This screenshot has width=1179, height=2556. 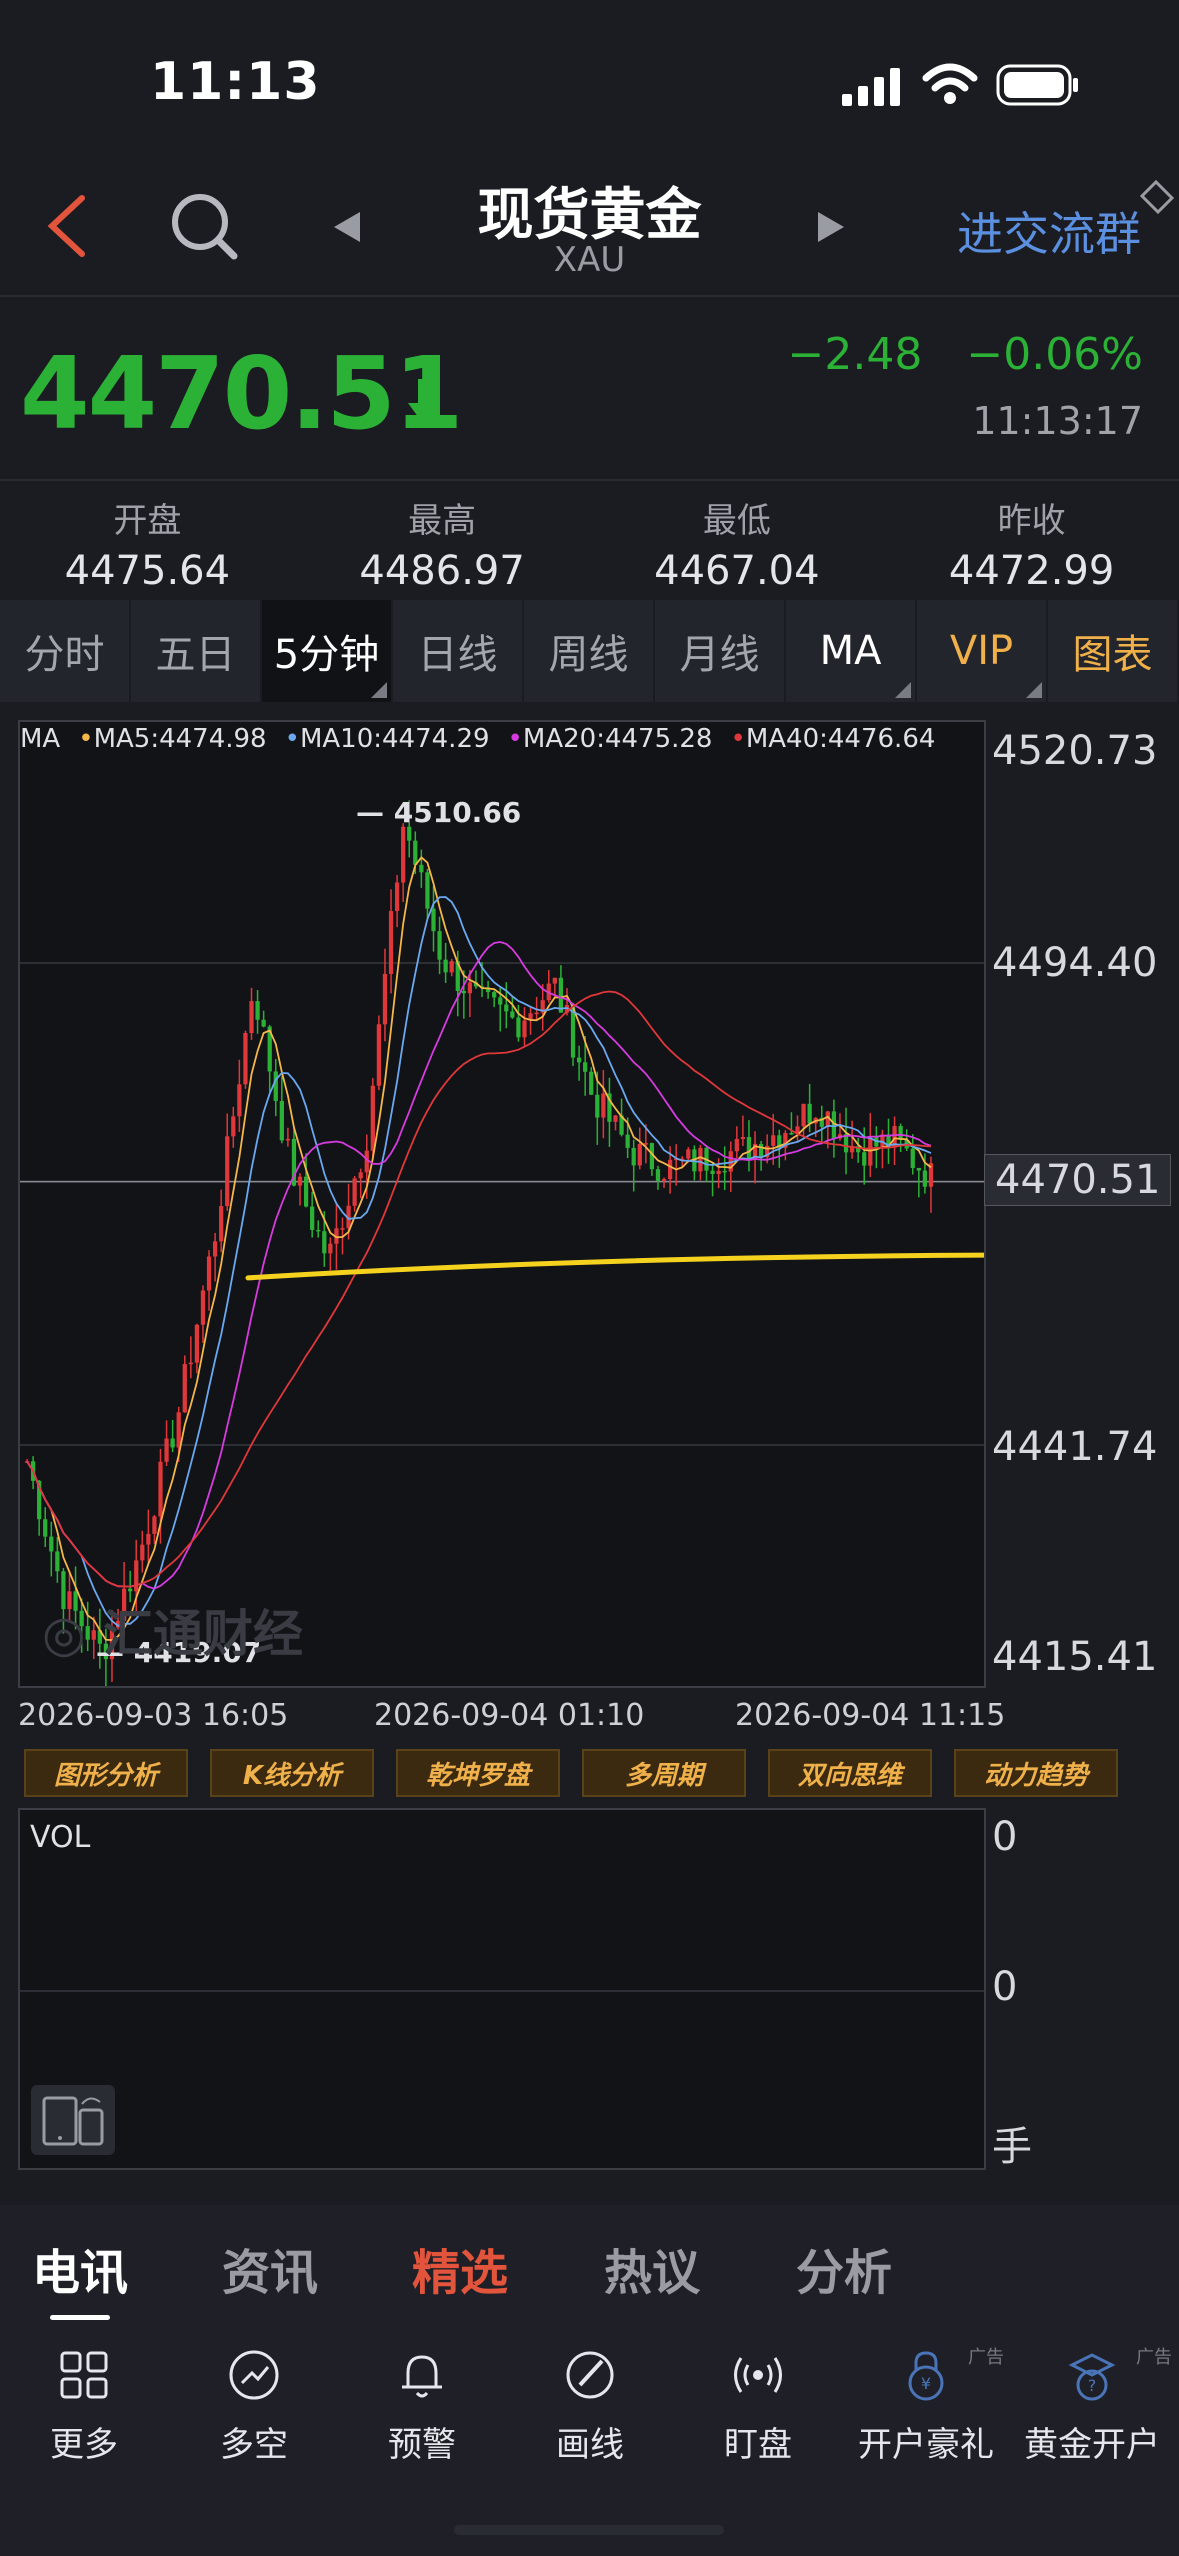 I want to click on ma20-legend: •MA20:4475.28, so click(x=610, y=739).